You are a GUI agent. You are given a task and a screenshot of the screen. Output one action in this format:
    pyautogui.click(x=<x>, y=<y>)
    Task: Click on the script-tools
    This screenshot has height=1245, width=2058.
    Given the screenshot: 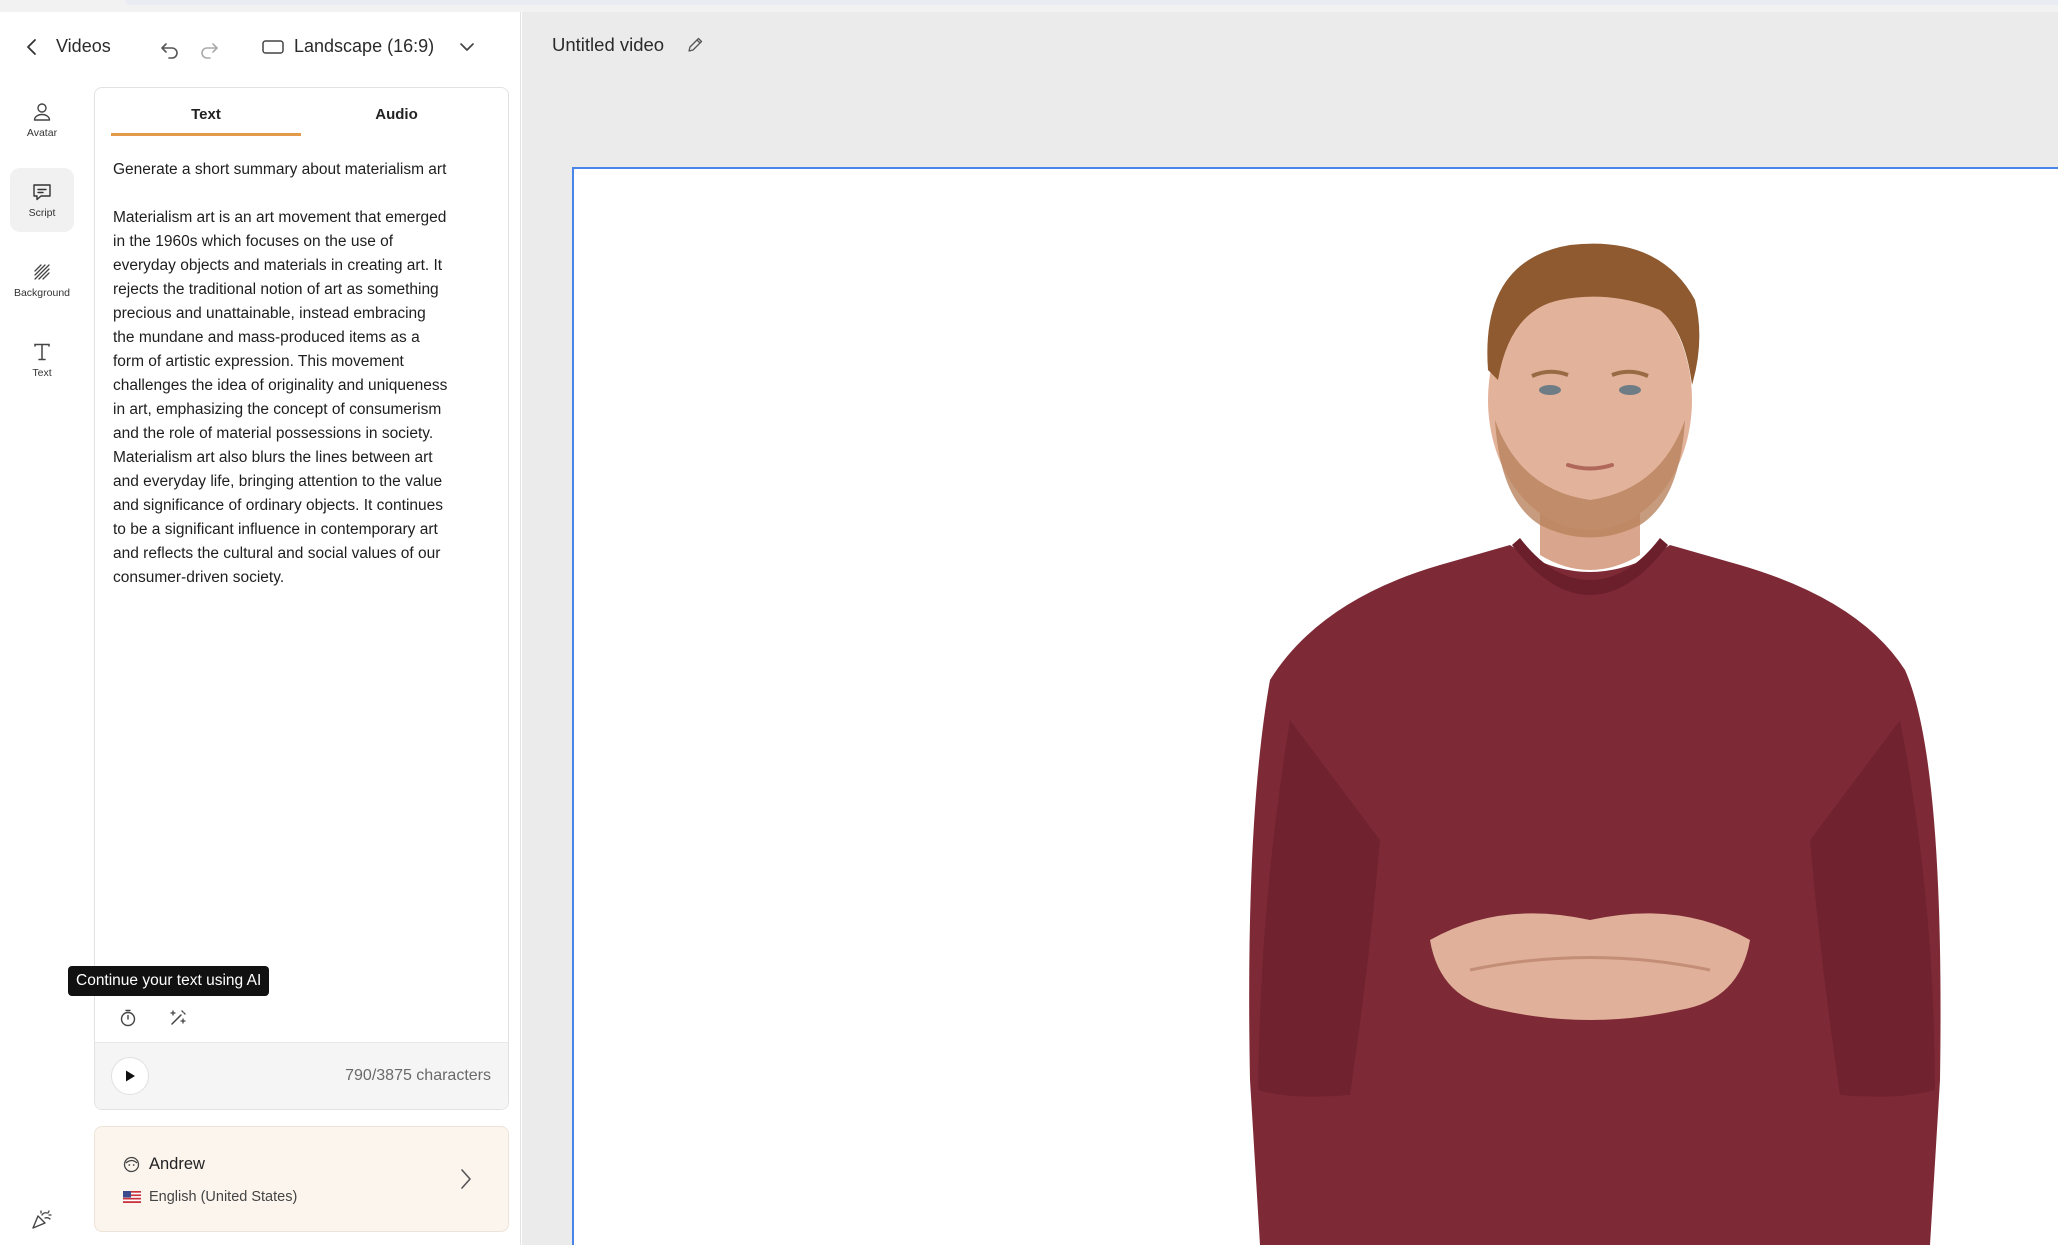 What is the action you would take?
    pyautogui.click(x=153, y=1018)
    